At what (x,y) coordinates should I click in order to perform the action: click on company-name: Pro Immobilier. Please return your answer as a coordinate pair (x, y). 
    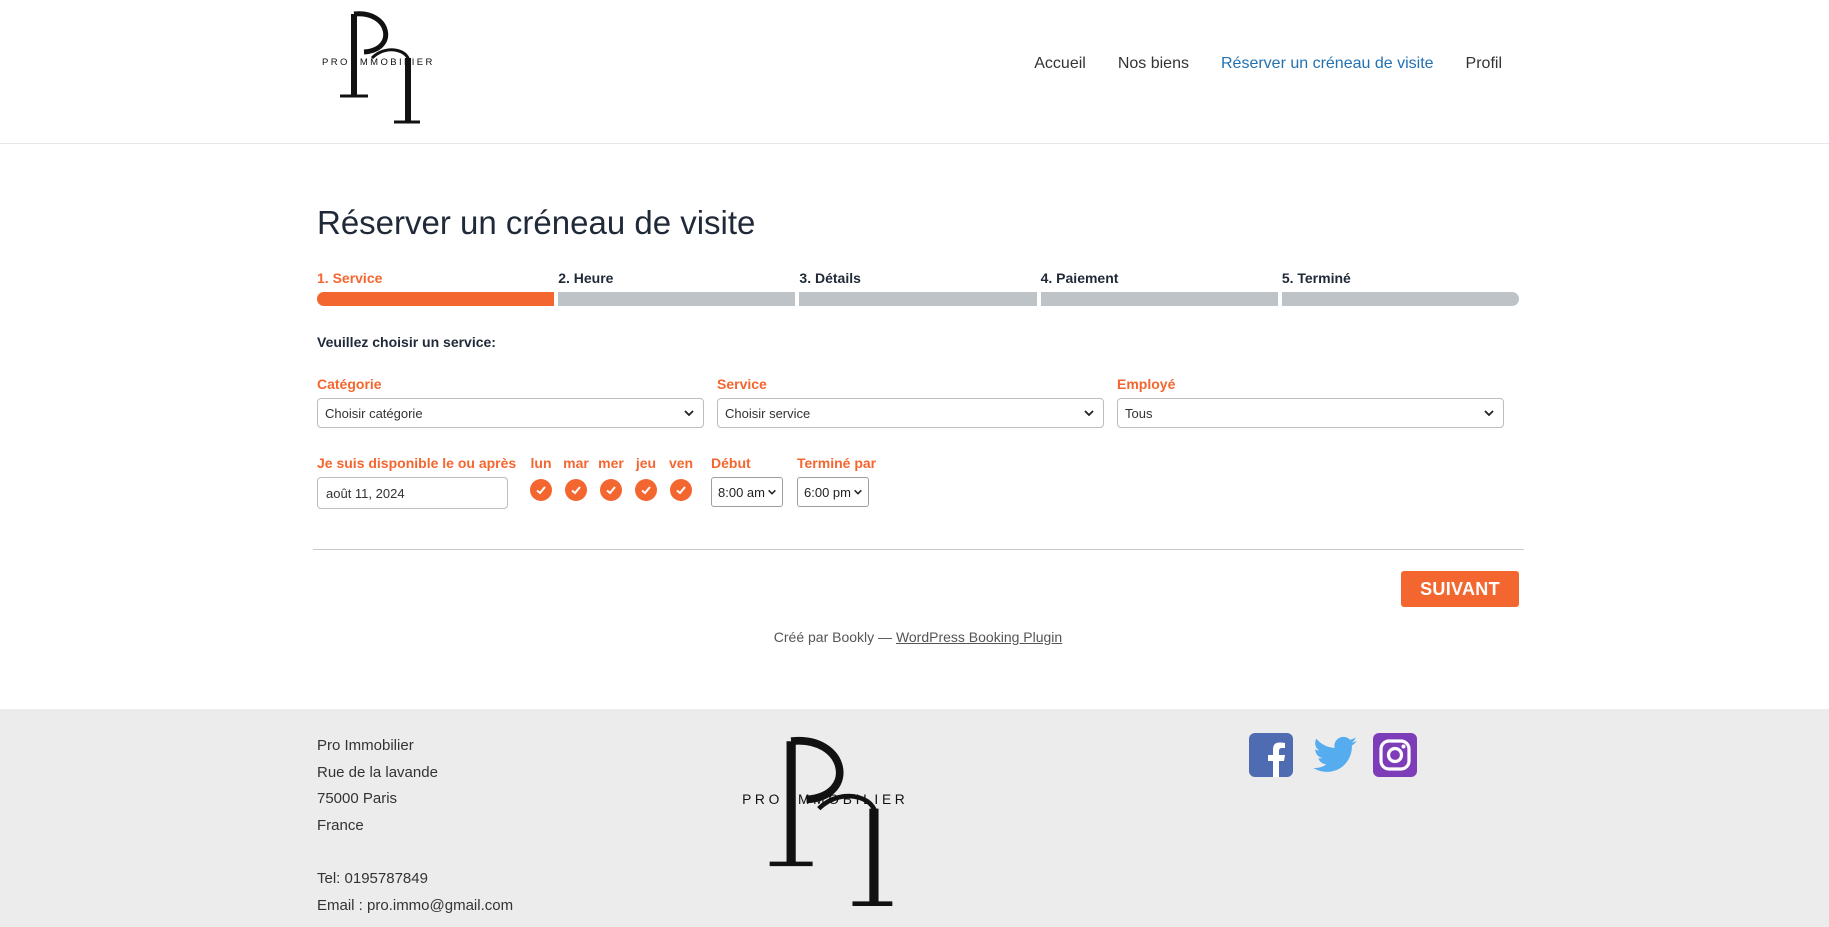
    Looking at the image, I should click on (365, 745).